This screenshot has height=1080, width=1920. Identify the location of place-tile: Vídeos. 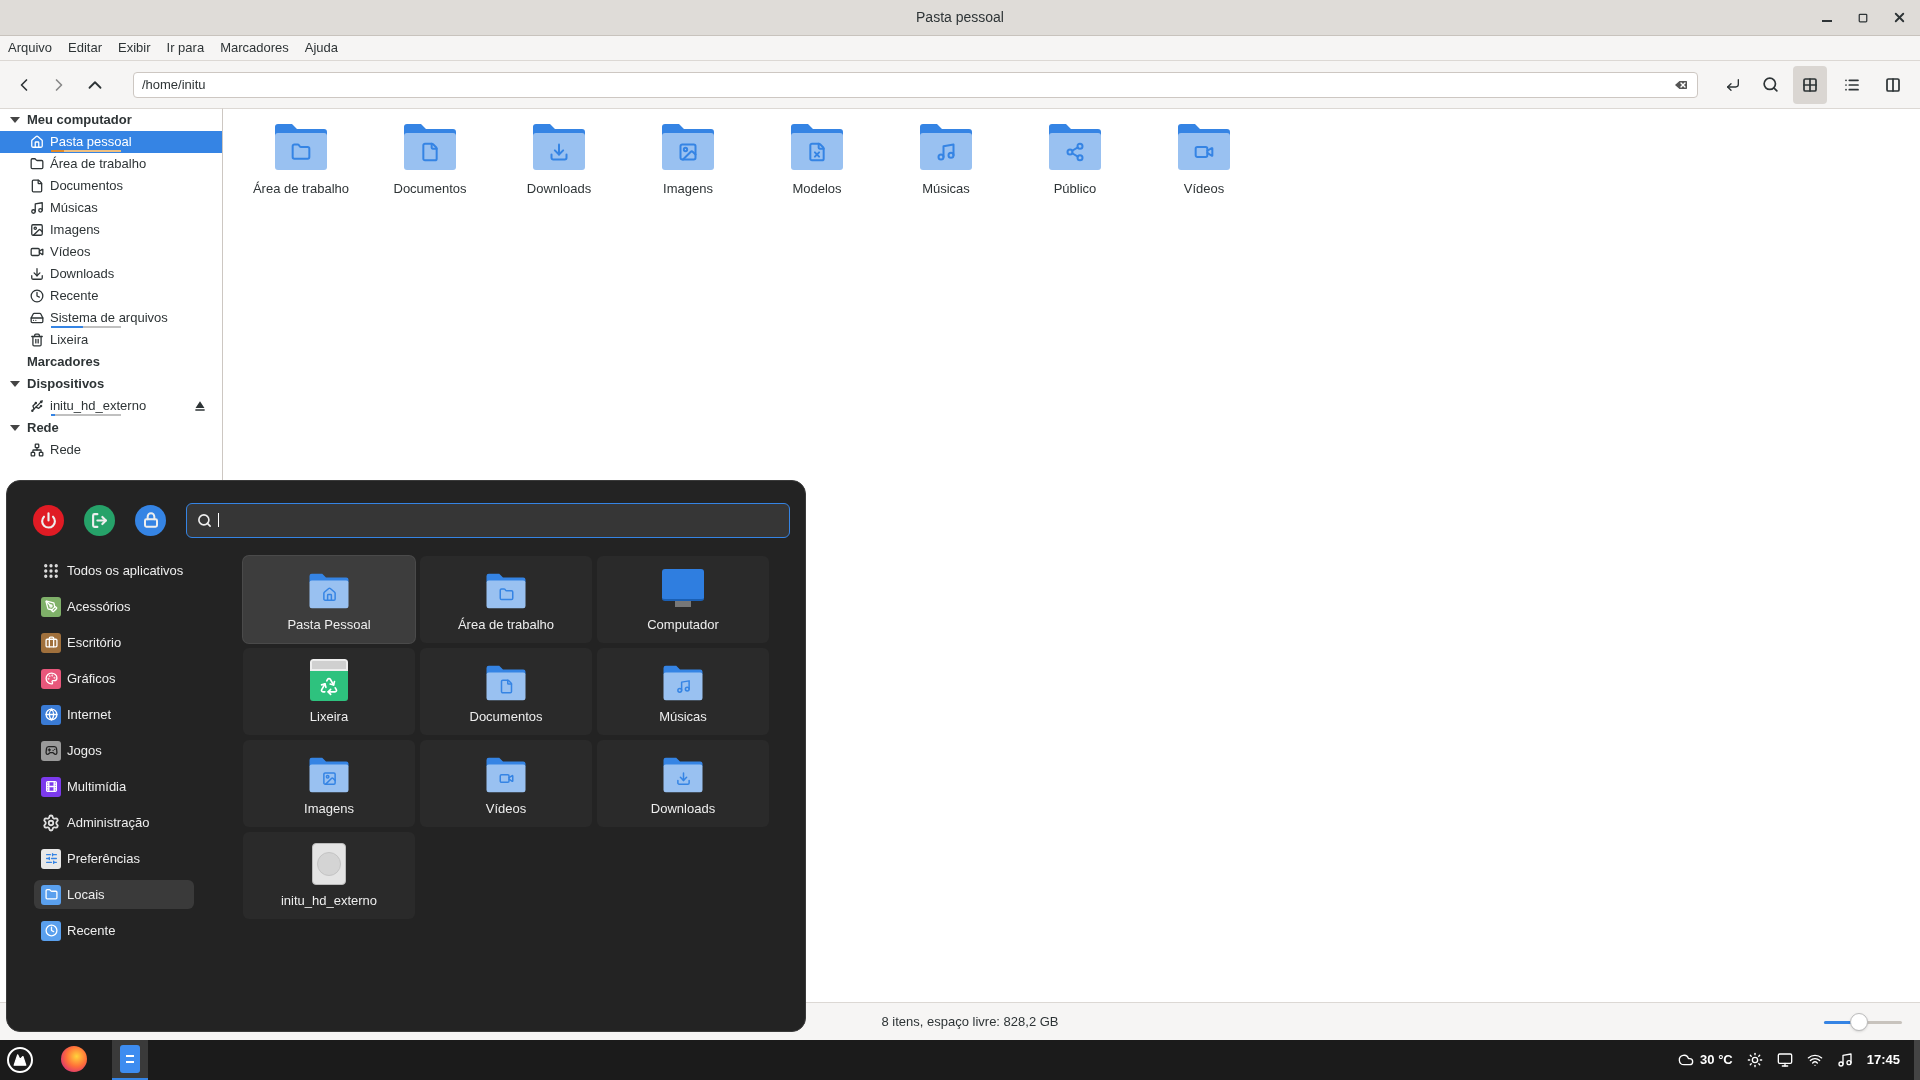
(506, 783).